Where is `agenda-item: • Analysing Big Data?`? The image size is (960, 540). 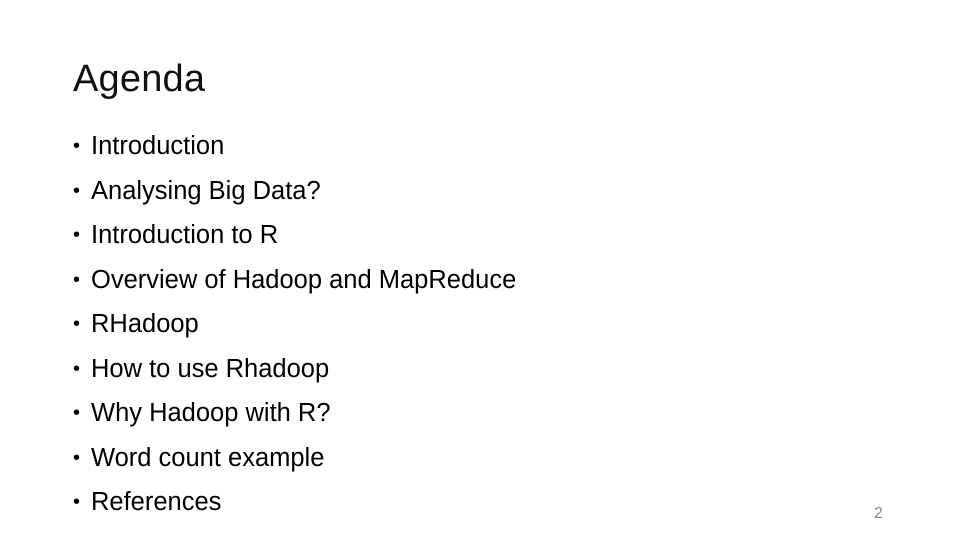
agenda-item: • Analysing Big Data? is located at coordinates (294, 191).